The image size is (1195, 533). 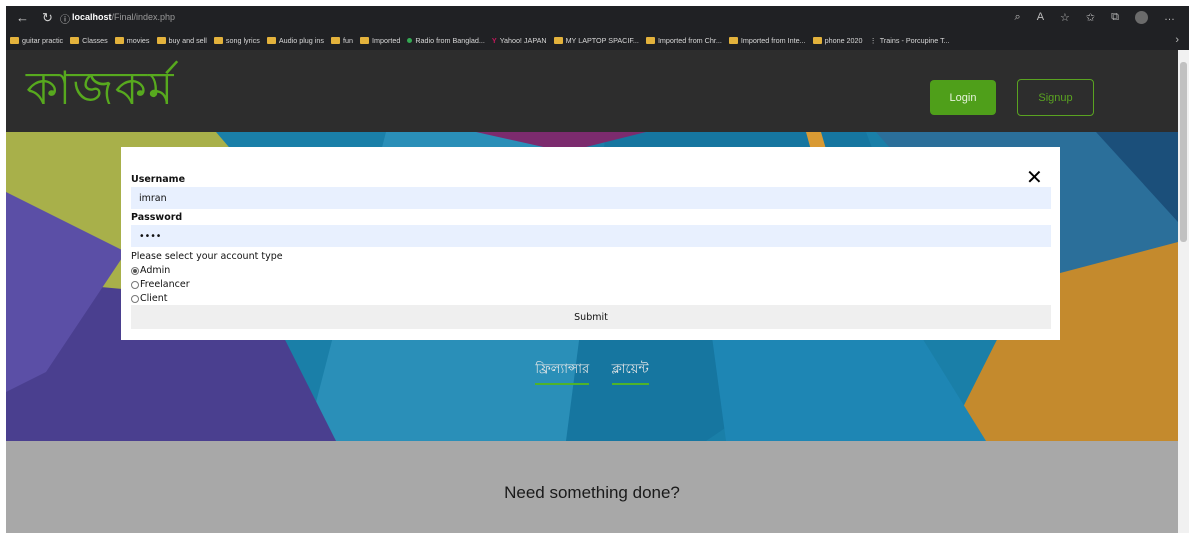 What do you see at coordinates (347, 40) in the screenshot?
I see `bookmark-label: fun` at bounding box center [347, 40].